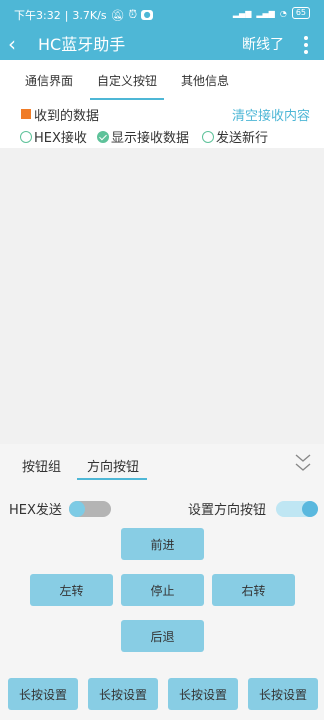  What do you see at coordinates (67, 116) in the screenshot?
I see `receive-title: 收到的数据` at bounding box center [67, 116].